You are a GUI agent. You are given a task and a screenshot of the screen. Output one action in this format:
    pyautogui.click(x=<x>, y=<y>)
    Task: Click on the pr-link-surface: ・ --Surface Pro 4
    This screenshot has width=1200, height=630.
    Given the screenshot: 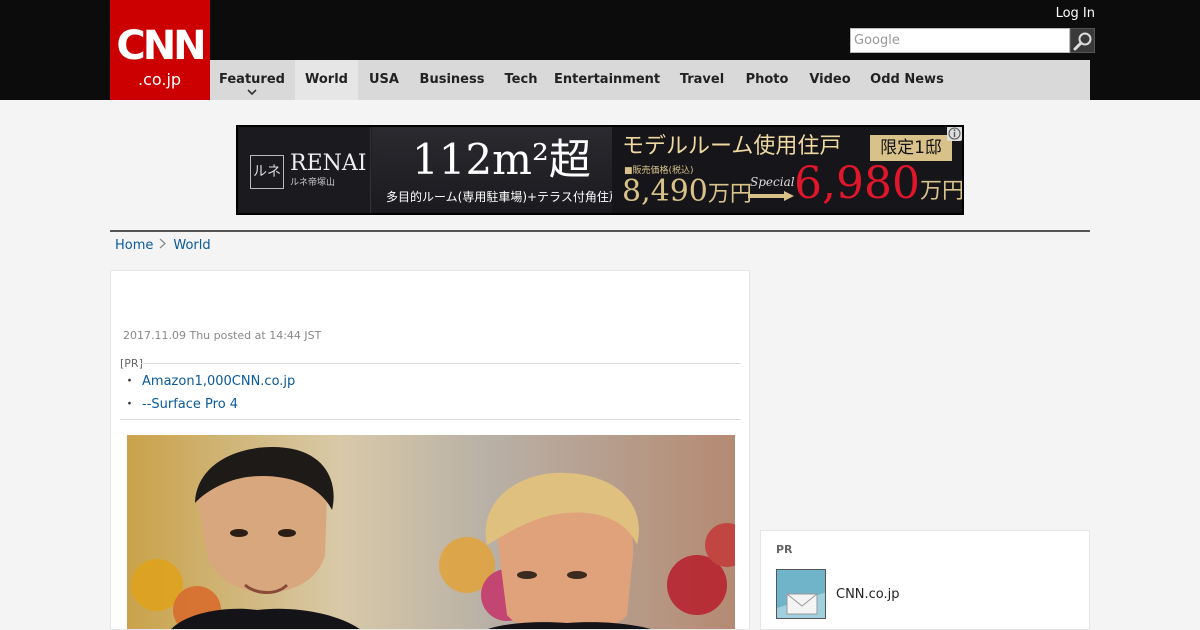 What is the action you would take?
    pyautogui.click(x=180, y=405)
    